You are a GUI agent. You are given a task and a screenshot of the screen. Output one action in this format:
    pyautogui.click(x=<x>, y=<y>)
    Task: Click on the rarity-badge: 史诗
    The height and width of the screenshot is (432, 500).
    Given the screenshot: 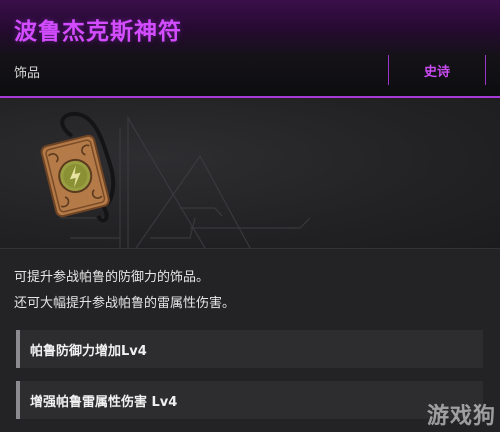 What is the action you would take?
    pyautogui.click(x=437, y=70)
    